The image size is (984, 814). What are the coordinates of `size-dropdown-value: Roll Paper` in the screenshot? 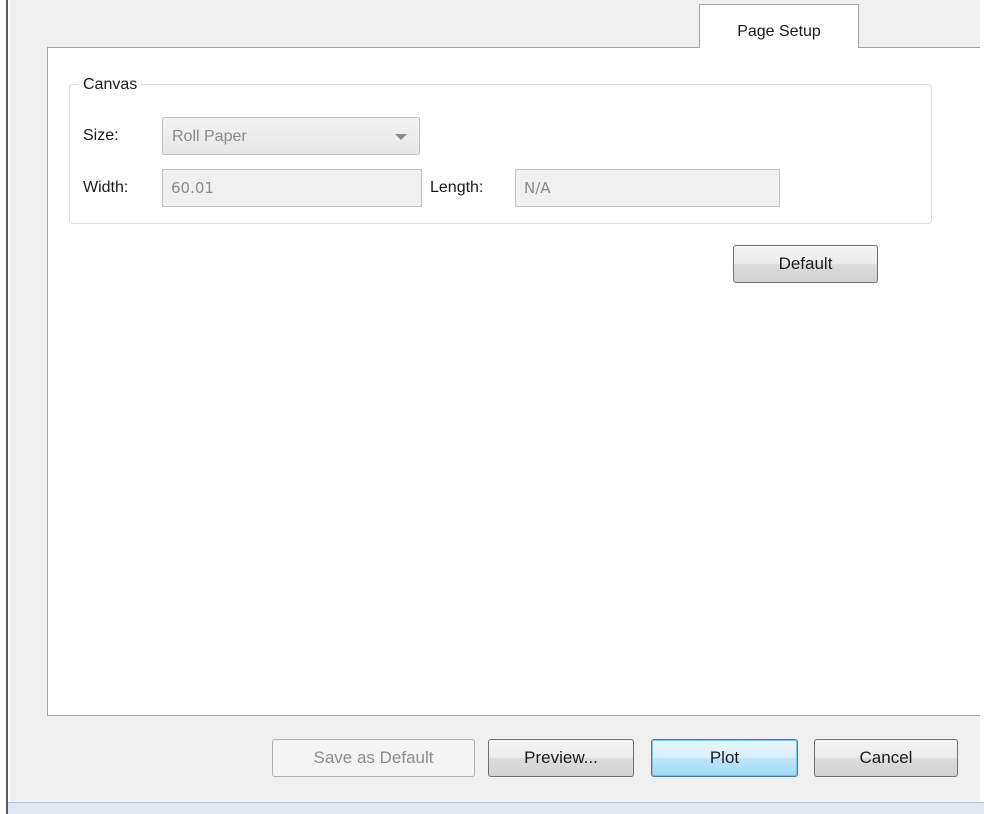 It's located at (209, 136).